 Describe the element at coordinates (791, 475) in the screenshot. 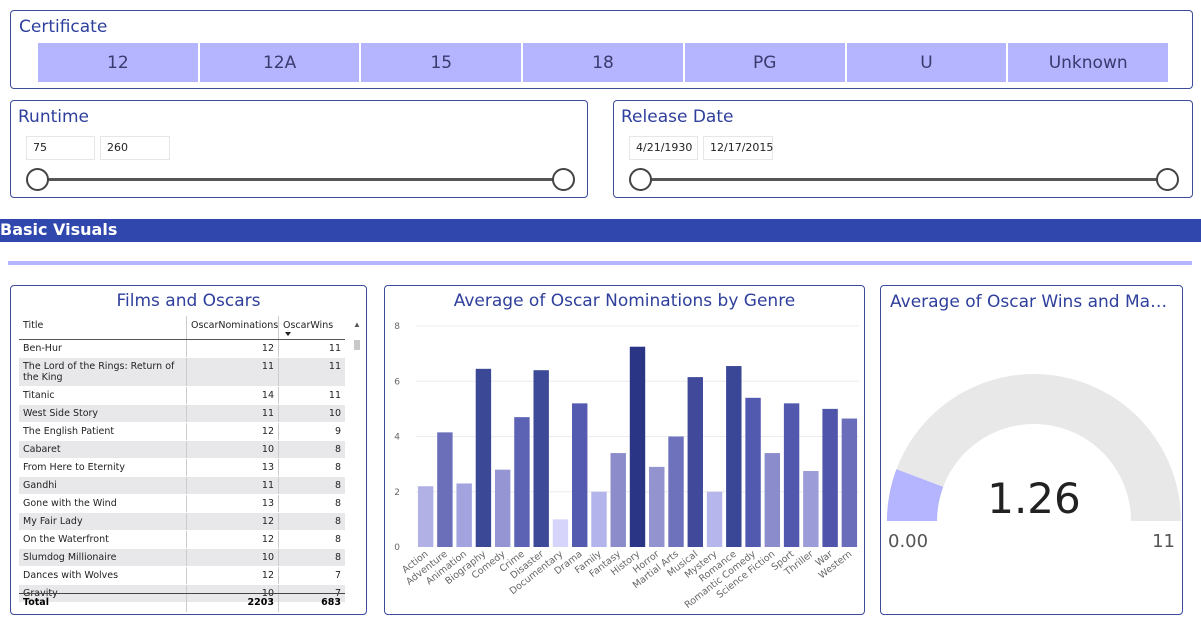

I see `bar-sport` at that location.